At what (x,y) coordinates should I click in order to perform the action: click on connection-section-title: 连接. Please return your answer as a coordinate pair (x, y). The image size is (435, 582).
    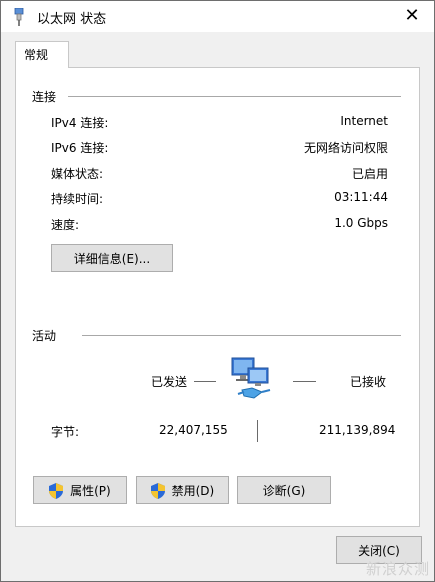
    Looking at the image, I should click on (44, 97).